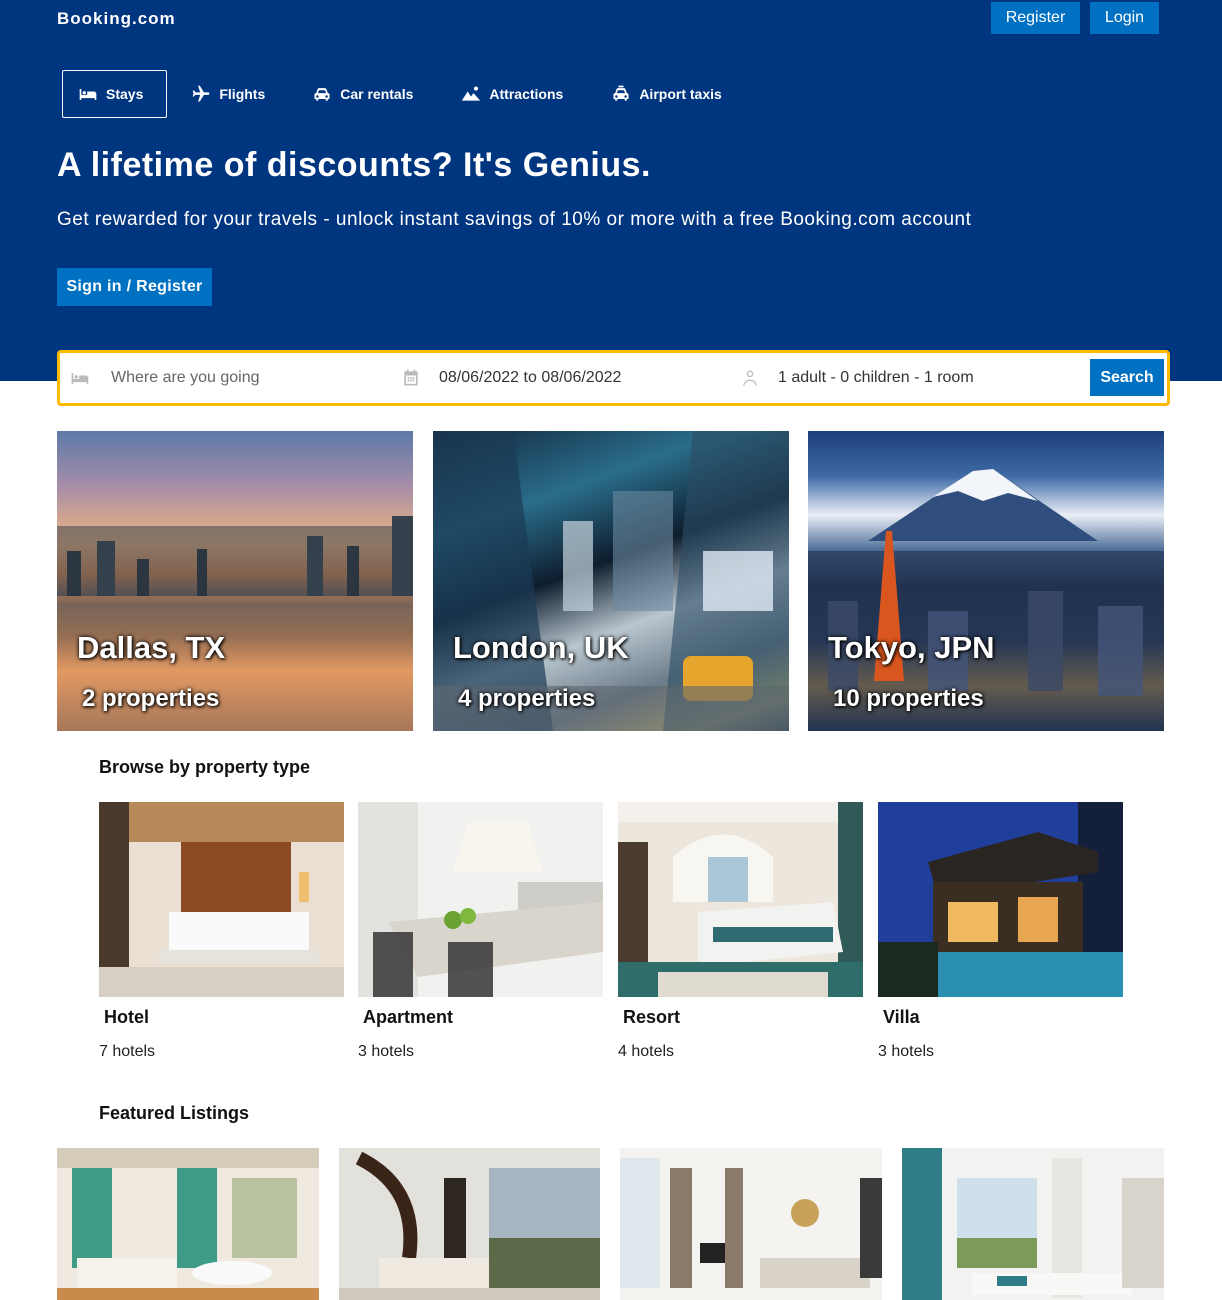 The height and width of the screenshot is (1300, 1222). Describe the element at coordinates (611, 581) in the screenshot. I see `city-card-london: London, UK 4 properties` at that location.